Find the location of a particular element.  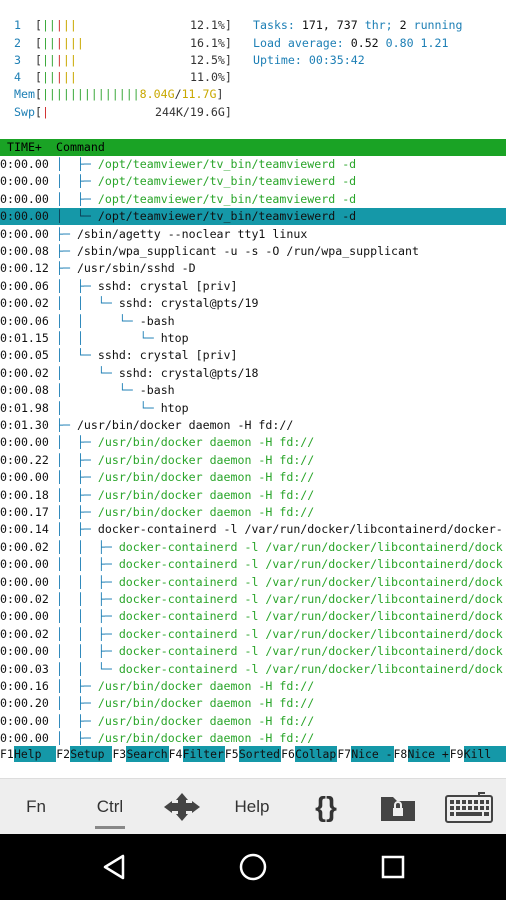

fkey-label-f3: Search is located at coordinates (147, 754).